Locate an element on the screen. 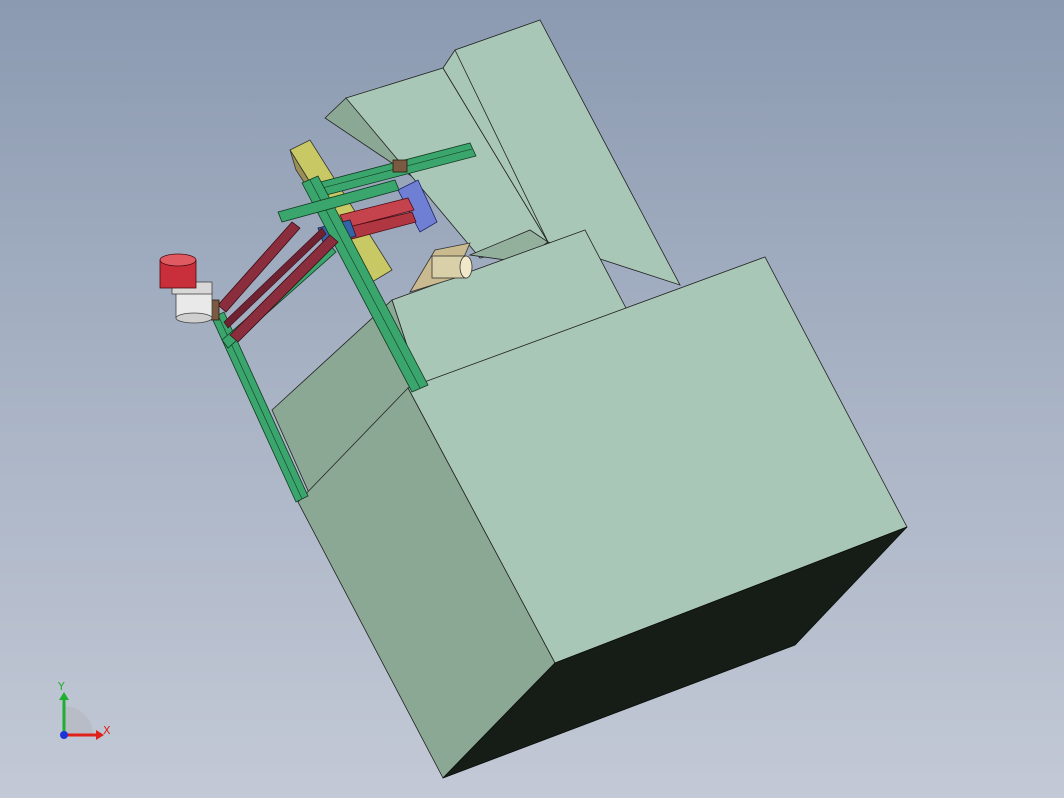 The height and width of the screenshot is (798, 1064). clamp-plate-right is located at coordinates (400, 166).